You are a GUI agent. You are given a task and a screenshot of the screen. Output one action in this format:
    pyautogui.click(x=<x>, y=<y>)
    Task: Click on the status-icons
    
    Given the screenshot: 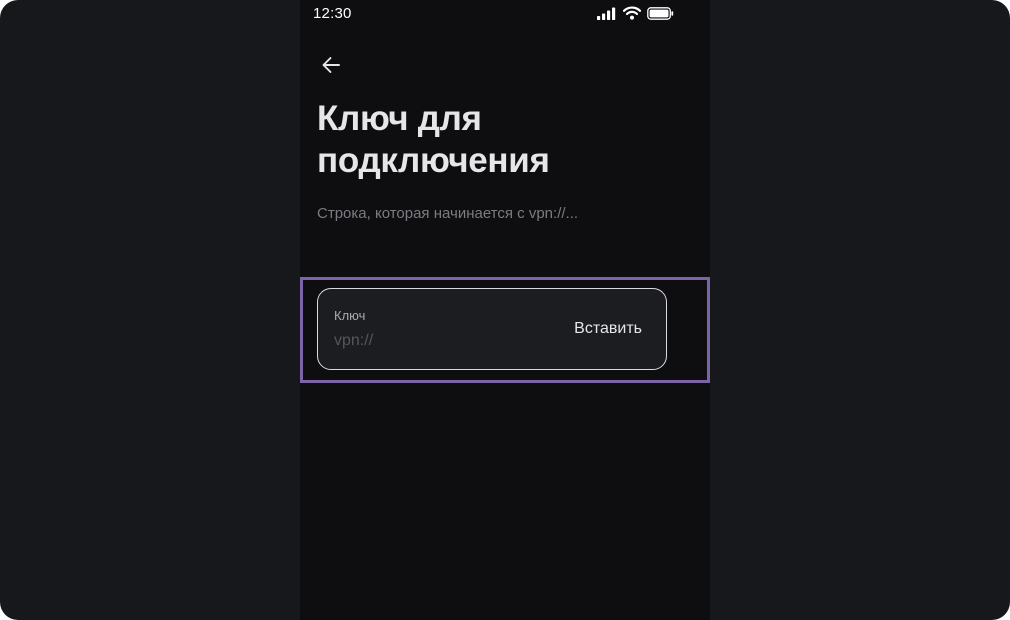 What is the action you would take?
    pyautogui.click(x=635, y=15)
    